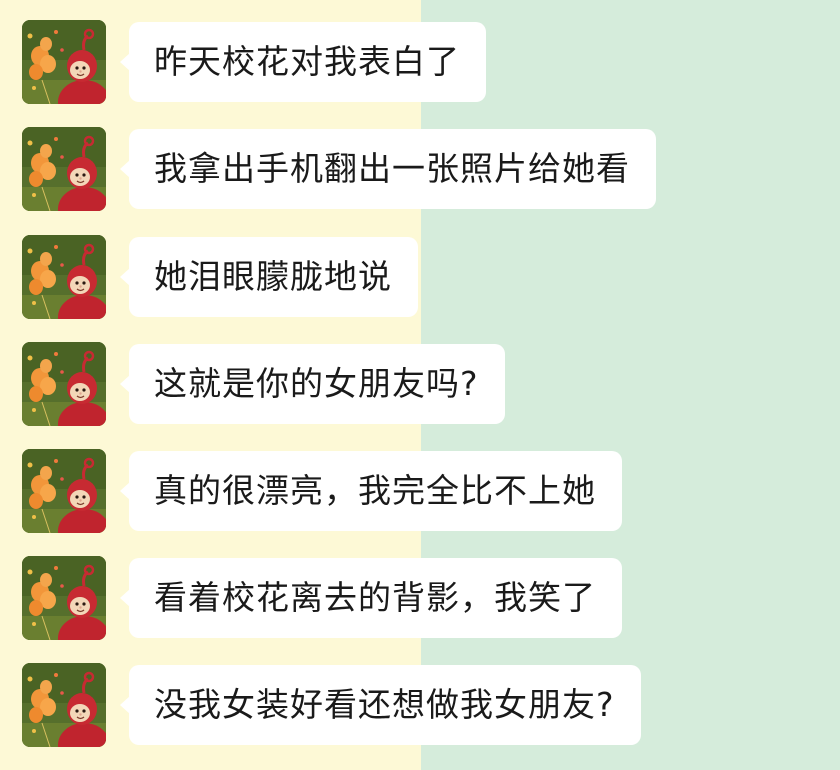  Describe the element at coordinates (388, 169) in the screenshot. I see `message-bubble: 我拿出手机翻出一张照片给她看` at that location.